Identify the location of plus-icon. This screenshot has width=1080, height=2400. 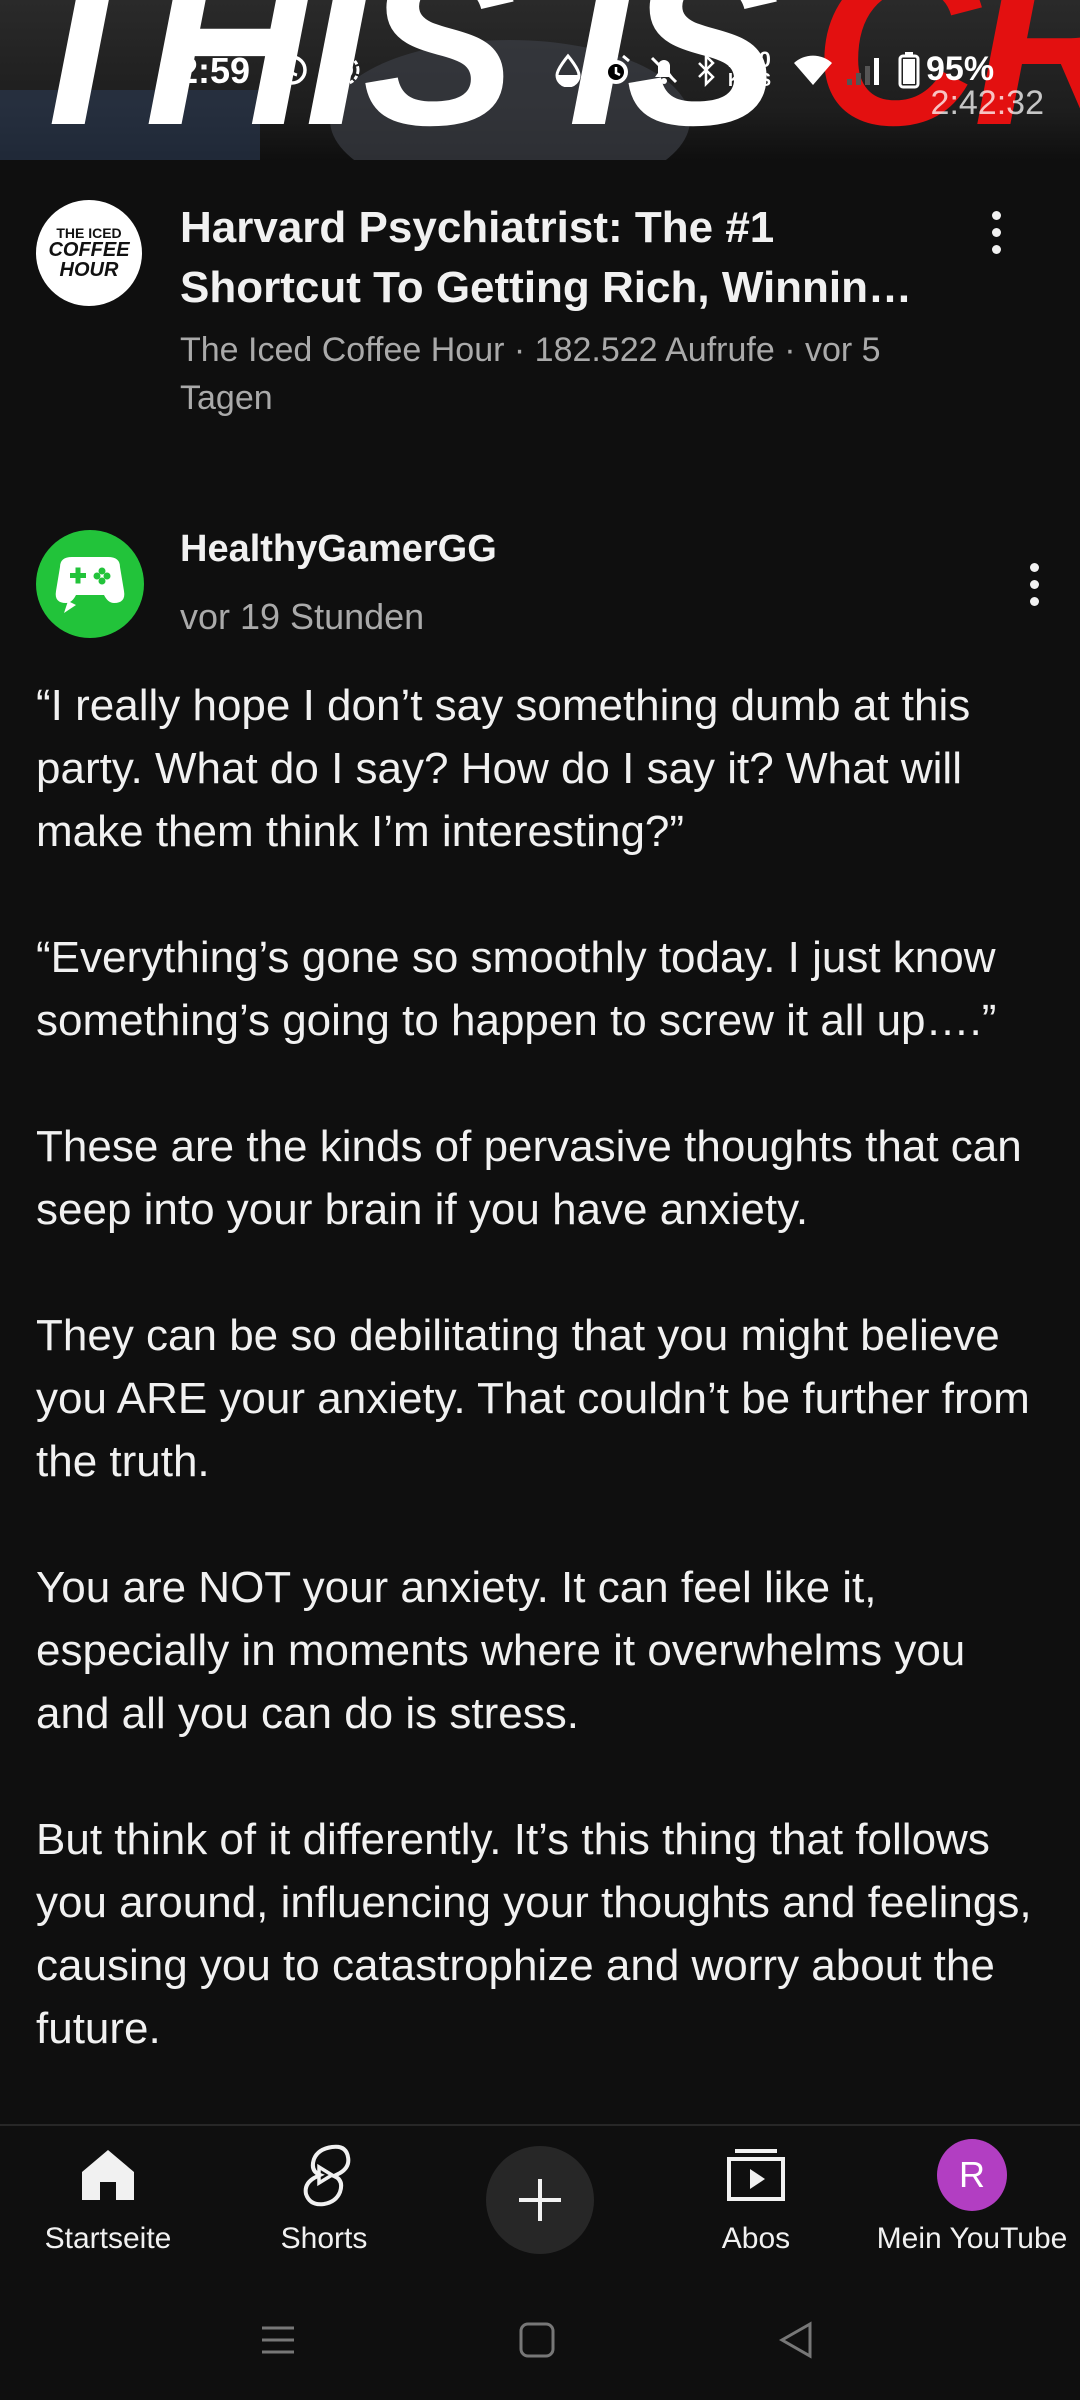
(540, 2200).